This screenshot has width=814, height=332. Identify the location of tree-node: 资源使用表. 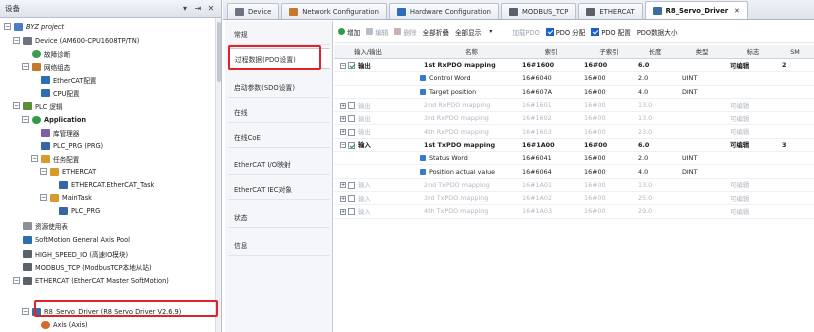
(40, 225).